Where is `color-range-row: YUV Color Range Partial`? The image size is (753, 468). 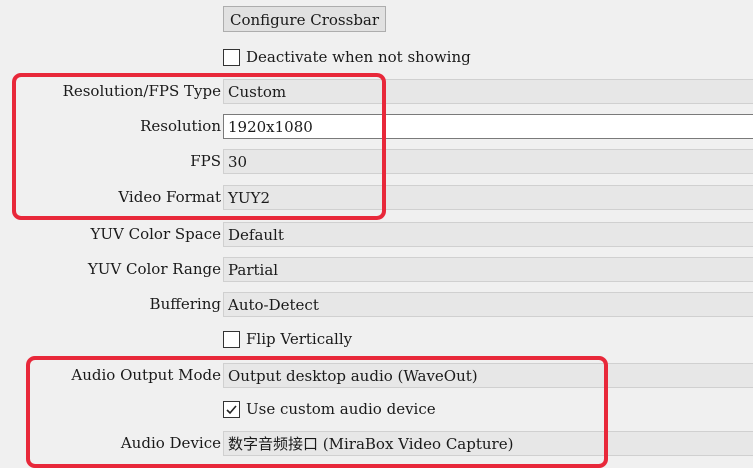 color-range-row: YUV Color Range Partial is located at coordinates (376, 269).